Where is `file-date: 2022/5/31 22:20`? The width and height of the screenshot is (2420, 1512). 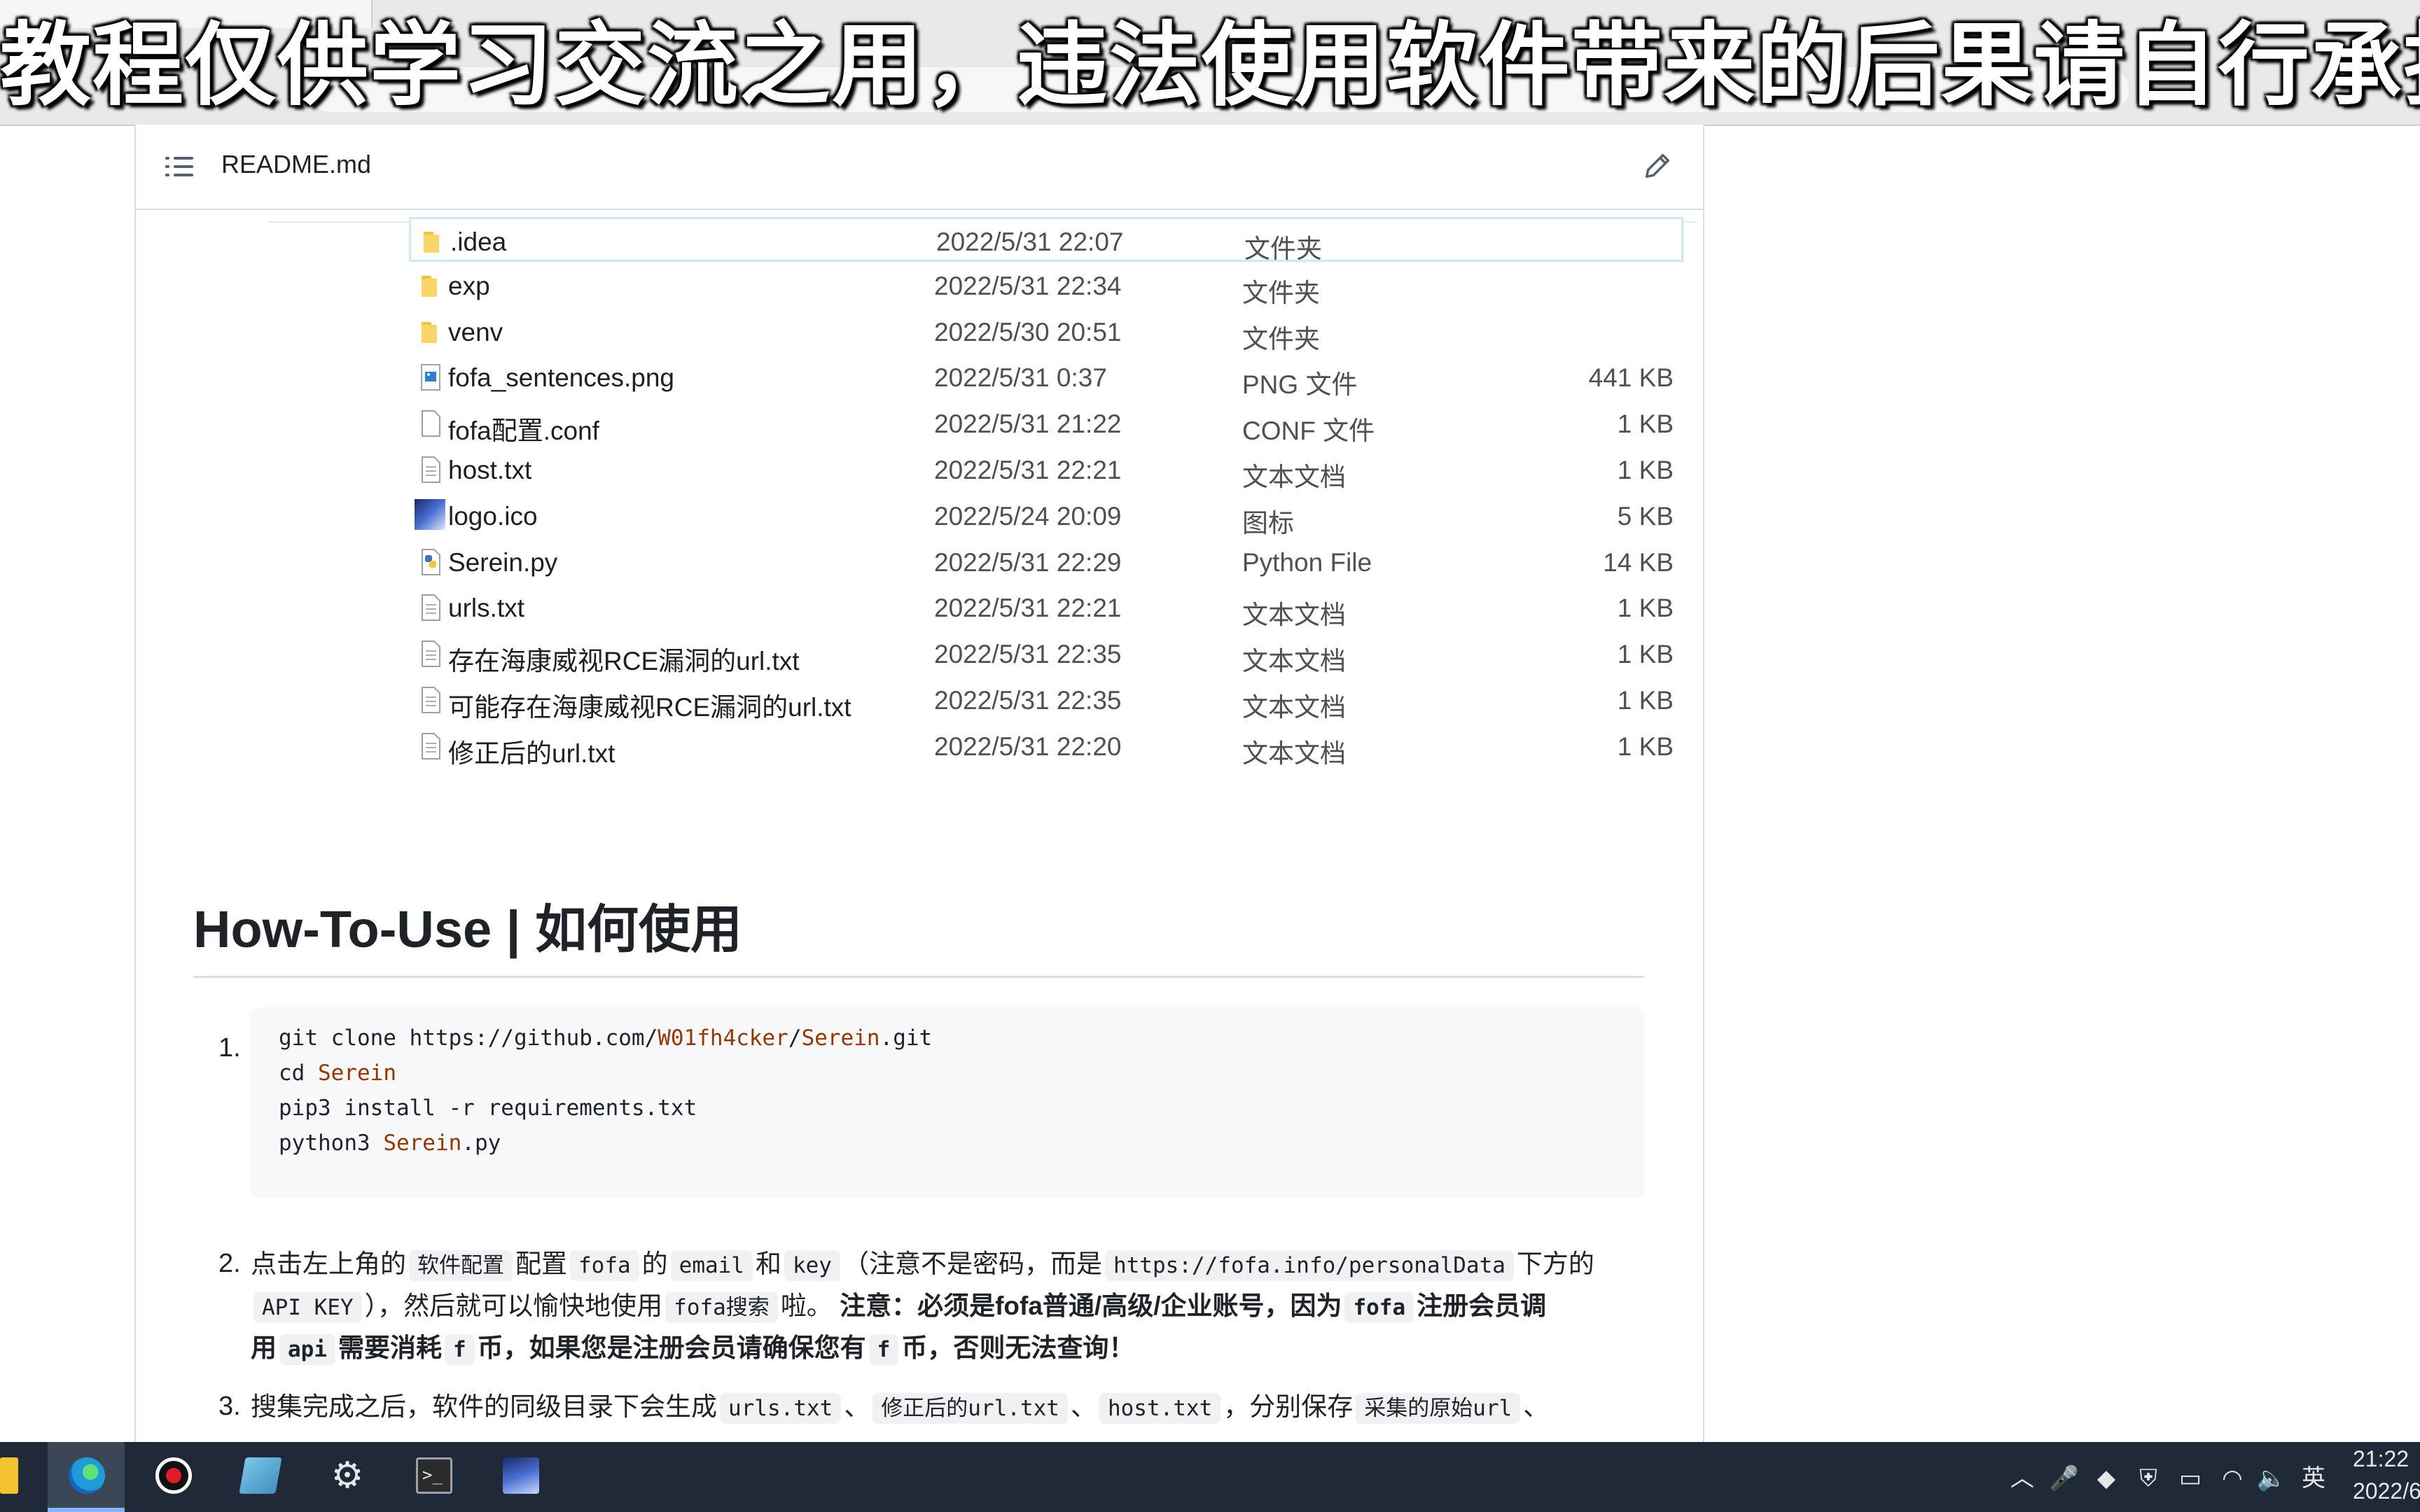
file-date: 2022/5/31 22:20 is located at coordinates (1028, 746).